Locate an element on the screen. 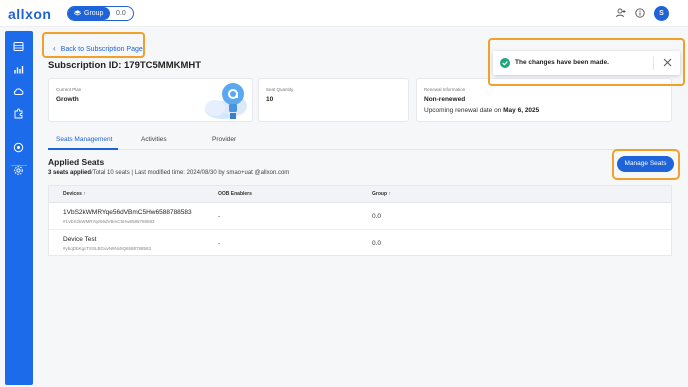 The height and width of the screenshot is (387, 688). extensions-icon is located at coordinates (18, 113).